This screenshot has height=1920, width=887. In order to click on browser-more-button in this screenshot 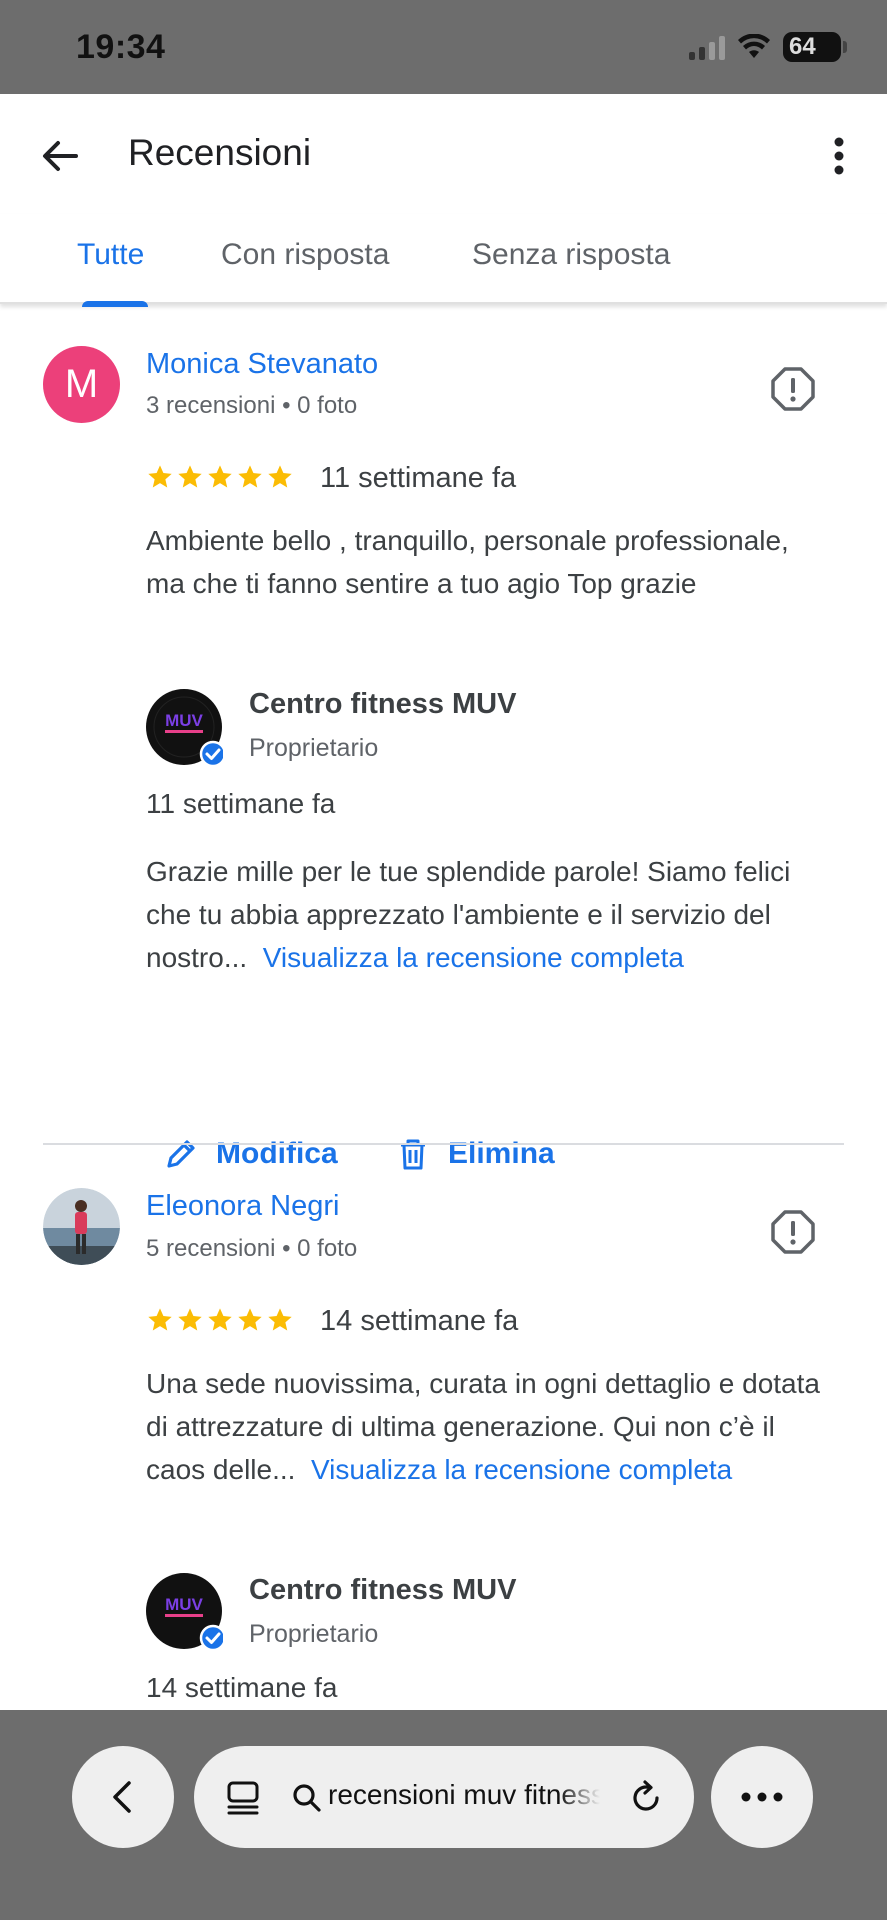, I will do `click(762, 1797)`.